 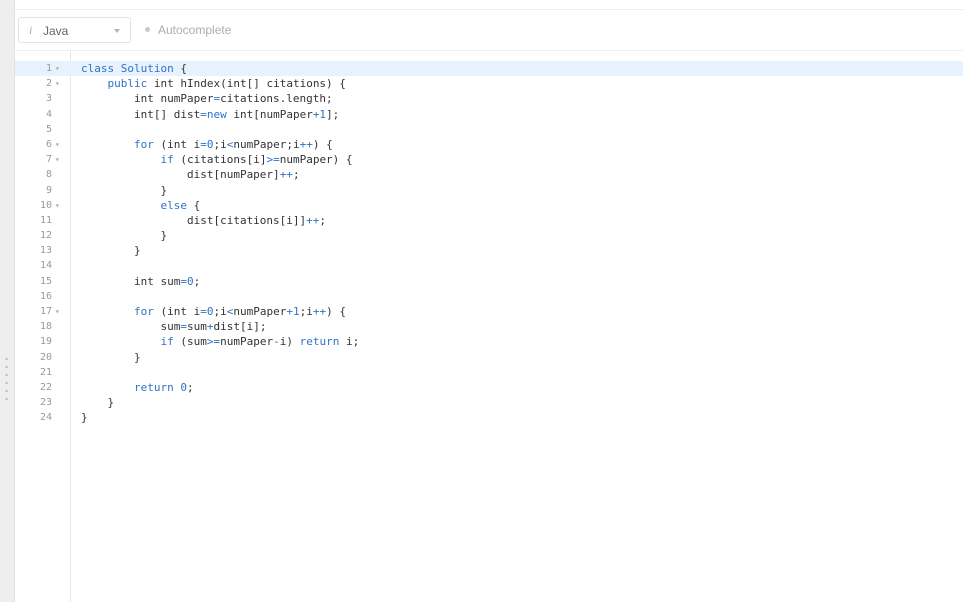 I want to click on code-line: 5, so click(x=489, y=129).